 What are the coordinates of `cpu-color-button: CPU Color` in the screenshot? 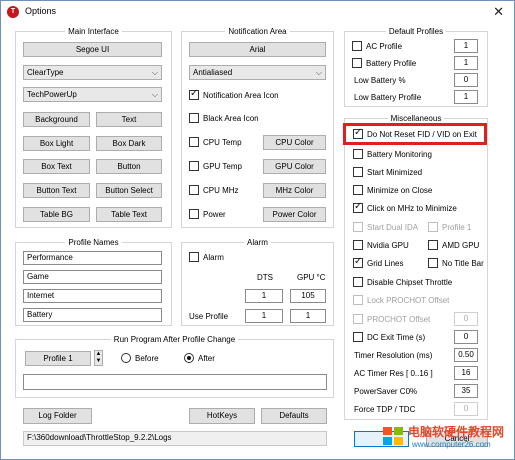 It's located at (294, 142).